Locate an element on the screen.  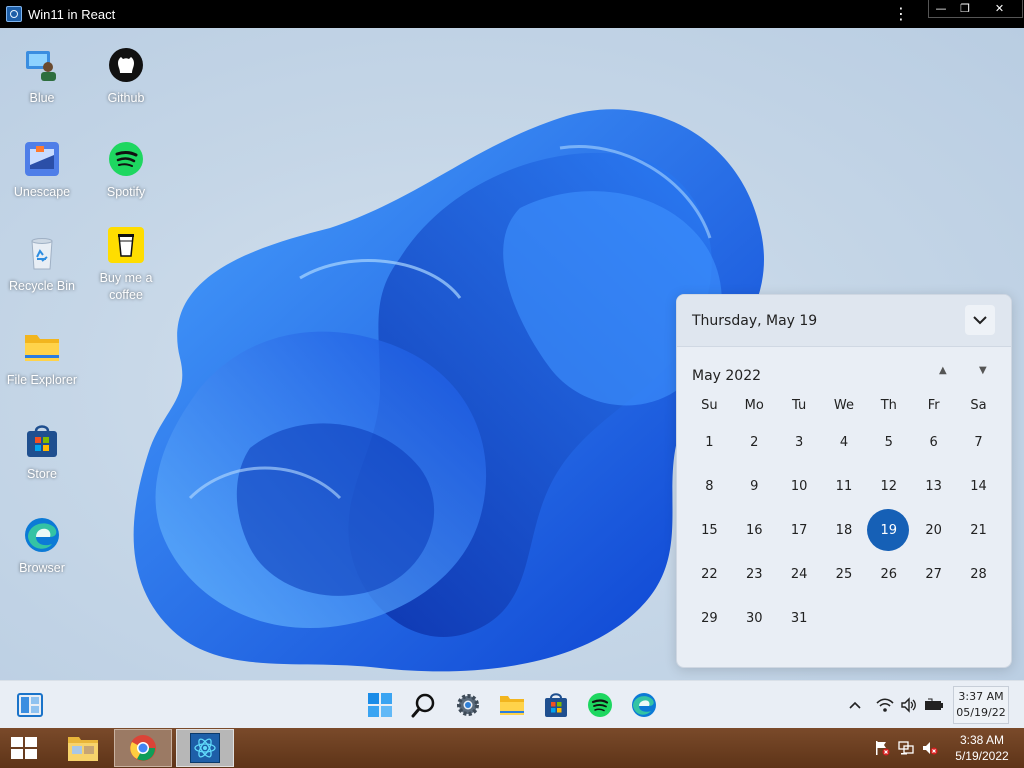
file-explorer-icon is located at coordinates (512, 705).